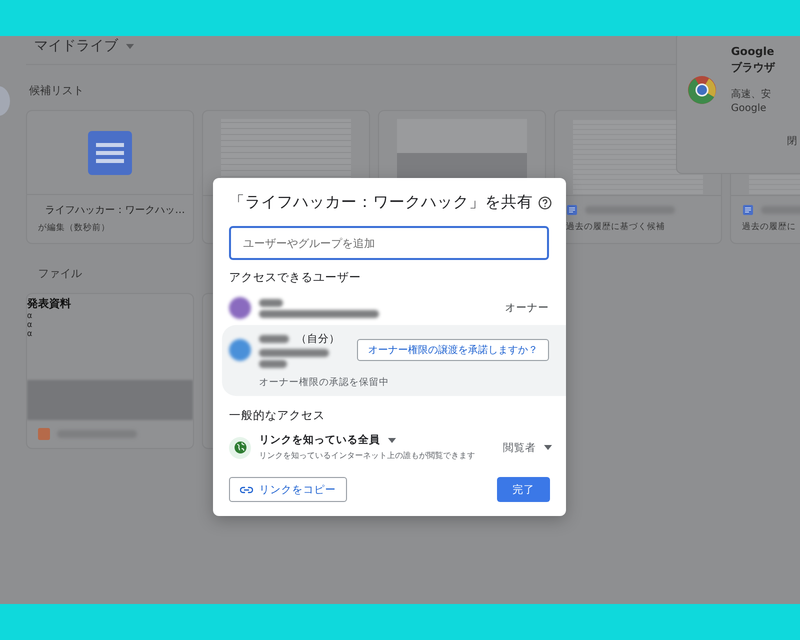 The image size is (800, 640). Describe the element at coordinates (702, 90) in the screenshot. I see `browser-logo-icon` at that location.